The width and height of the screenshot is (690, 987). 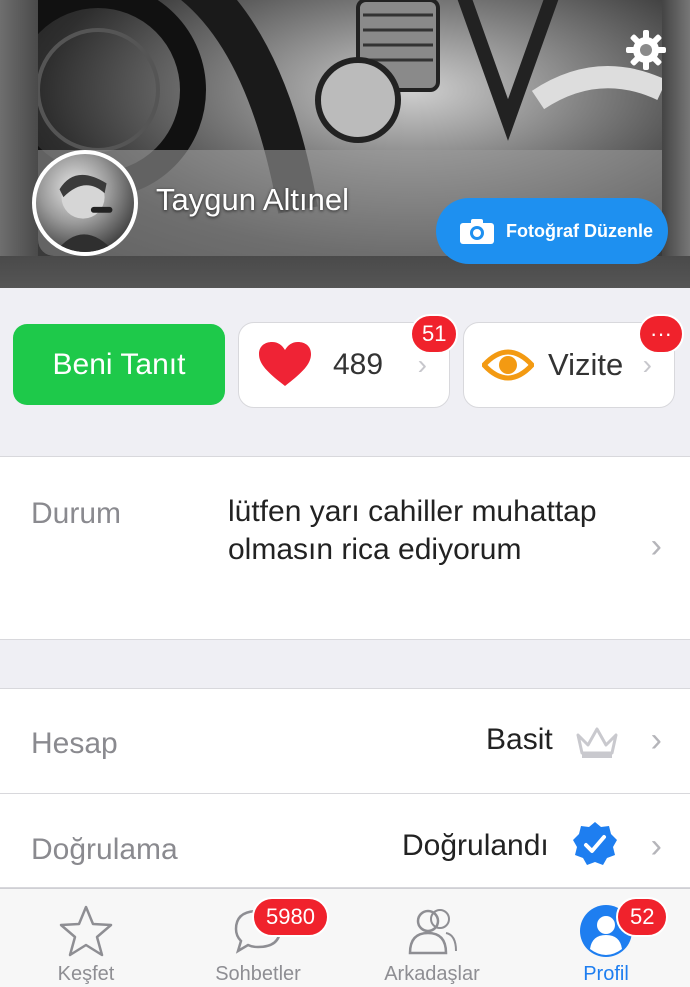 What do you see at coordinates (74, 743) in the screenshot?
I see `account-label: Hesap` at bounding box center [74, 743].